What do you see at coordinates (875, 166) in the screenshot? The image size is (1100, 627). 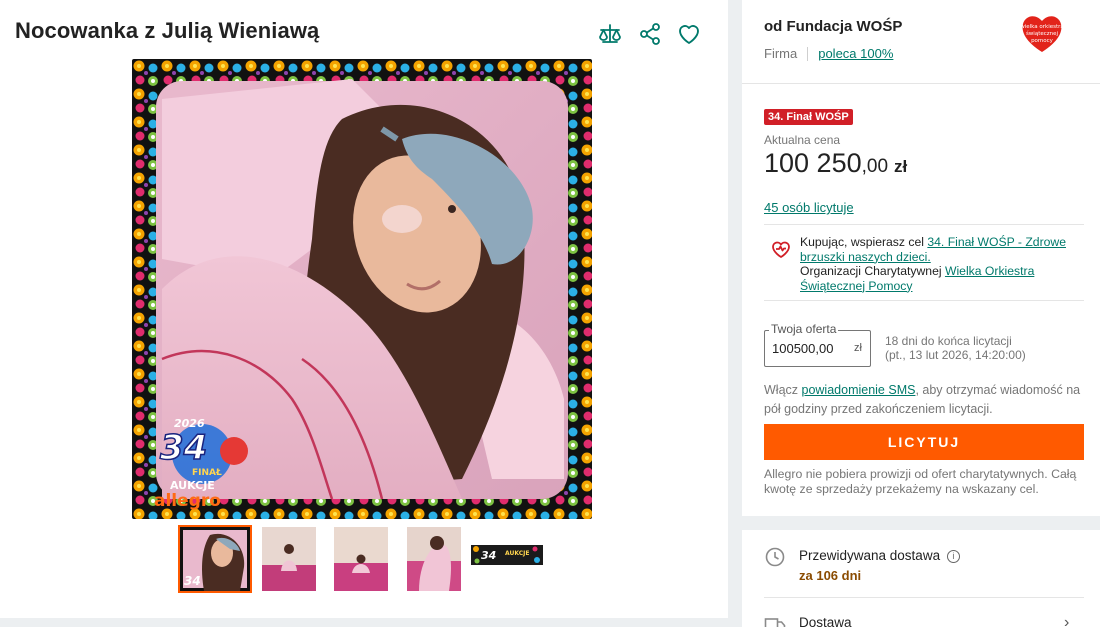 I see `price-fraction: ,00` at bounding box center [875, 166].